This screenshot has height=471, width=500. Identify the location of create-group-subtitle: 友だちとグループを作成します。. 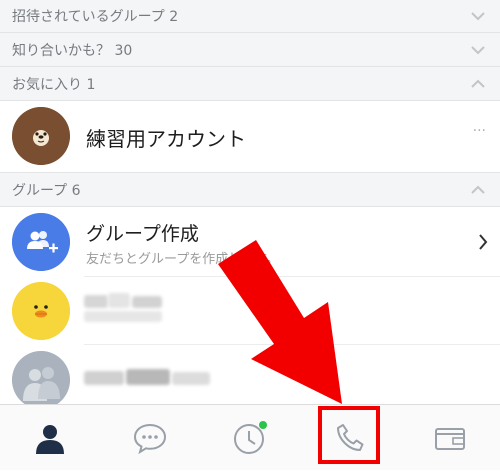
(182, 259).